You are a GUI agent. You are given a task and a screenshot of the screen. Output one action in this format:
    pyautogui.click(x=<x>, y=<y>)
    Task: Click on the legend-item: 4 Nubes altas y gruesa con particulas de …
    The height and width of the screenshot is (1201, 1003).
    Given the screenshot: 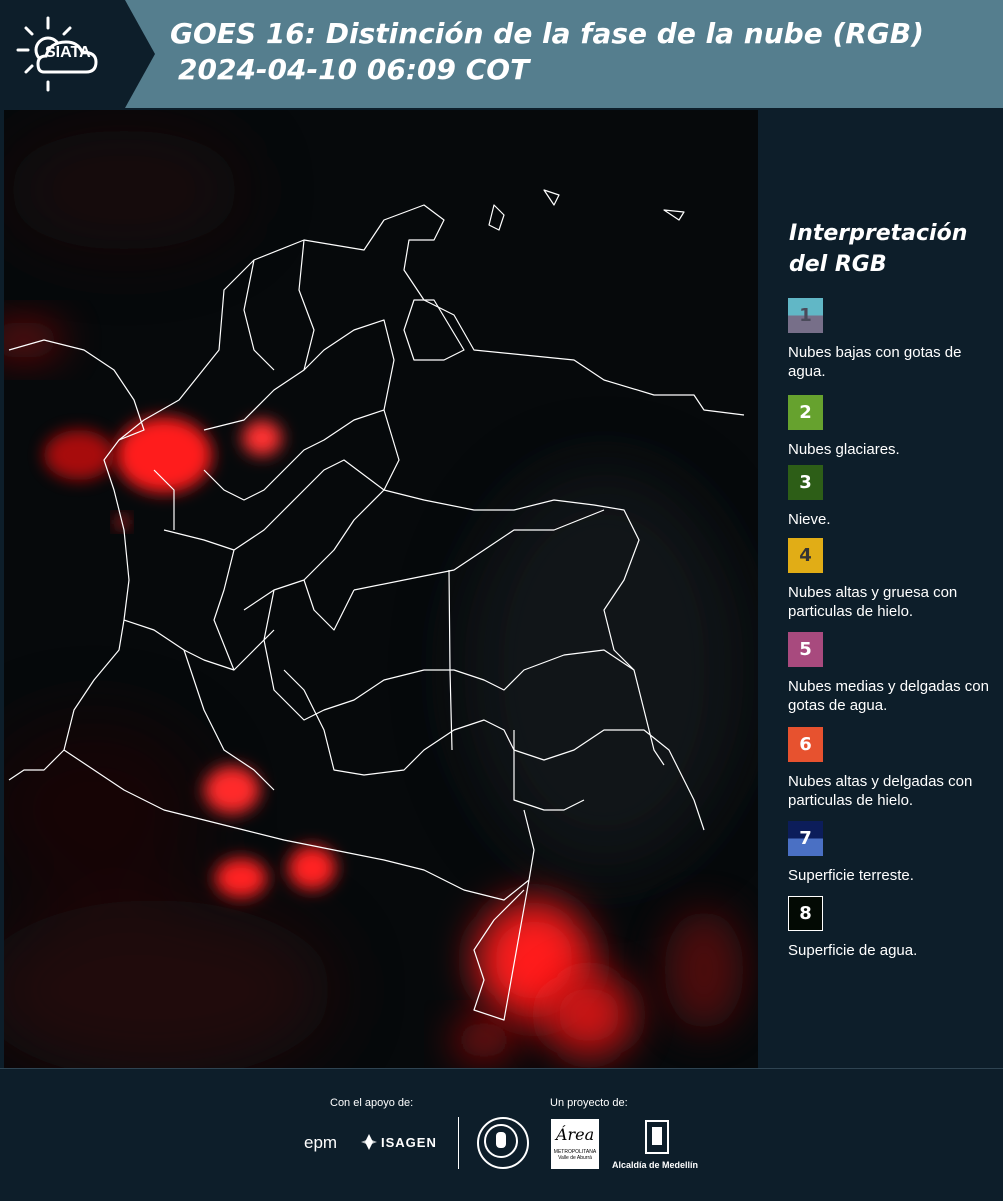 What is the action you would take?
    pyautogui.click(x=893, y=579)
    